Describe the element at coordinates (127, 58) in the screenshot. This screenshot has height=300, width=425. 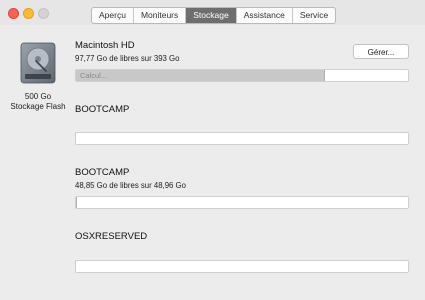
I see `volume-free-space: 97,77 Go de libres sur 393 Go` at that location.